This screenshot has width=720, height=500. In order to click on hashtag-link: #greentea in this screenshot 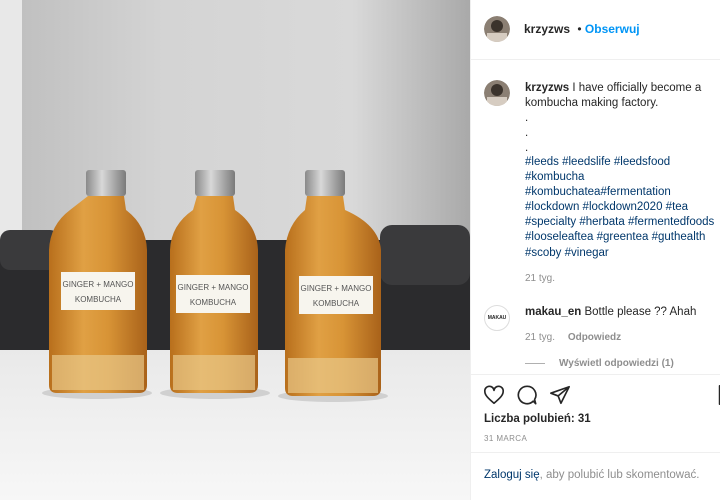, I will do `click(623, 237)`.